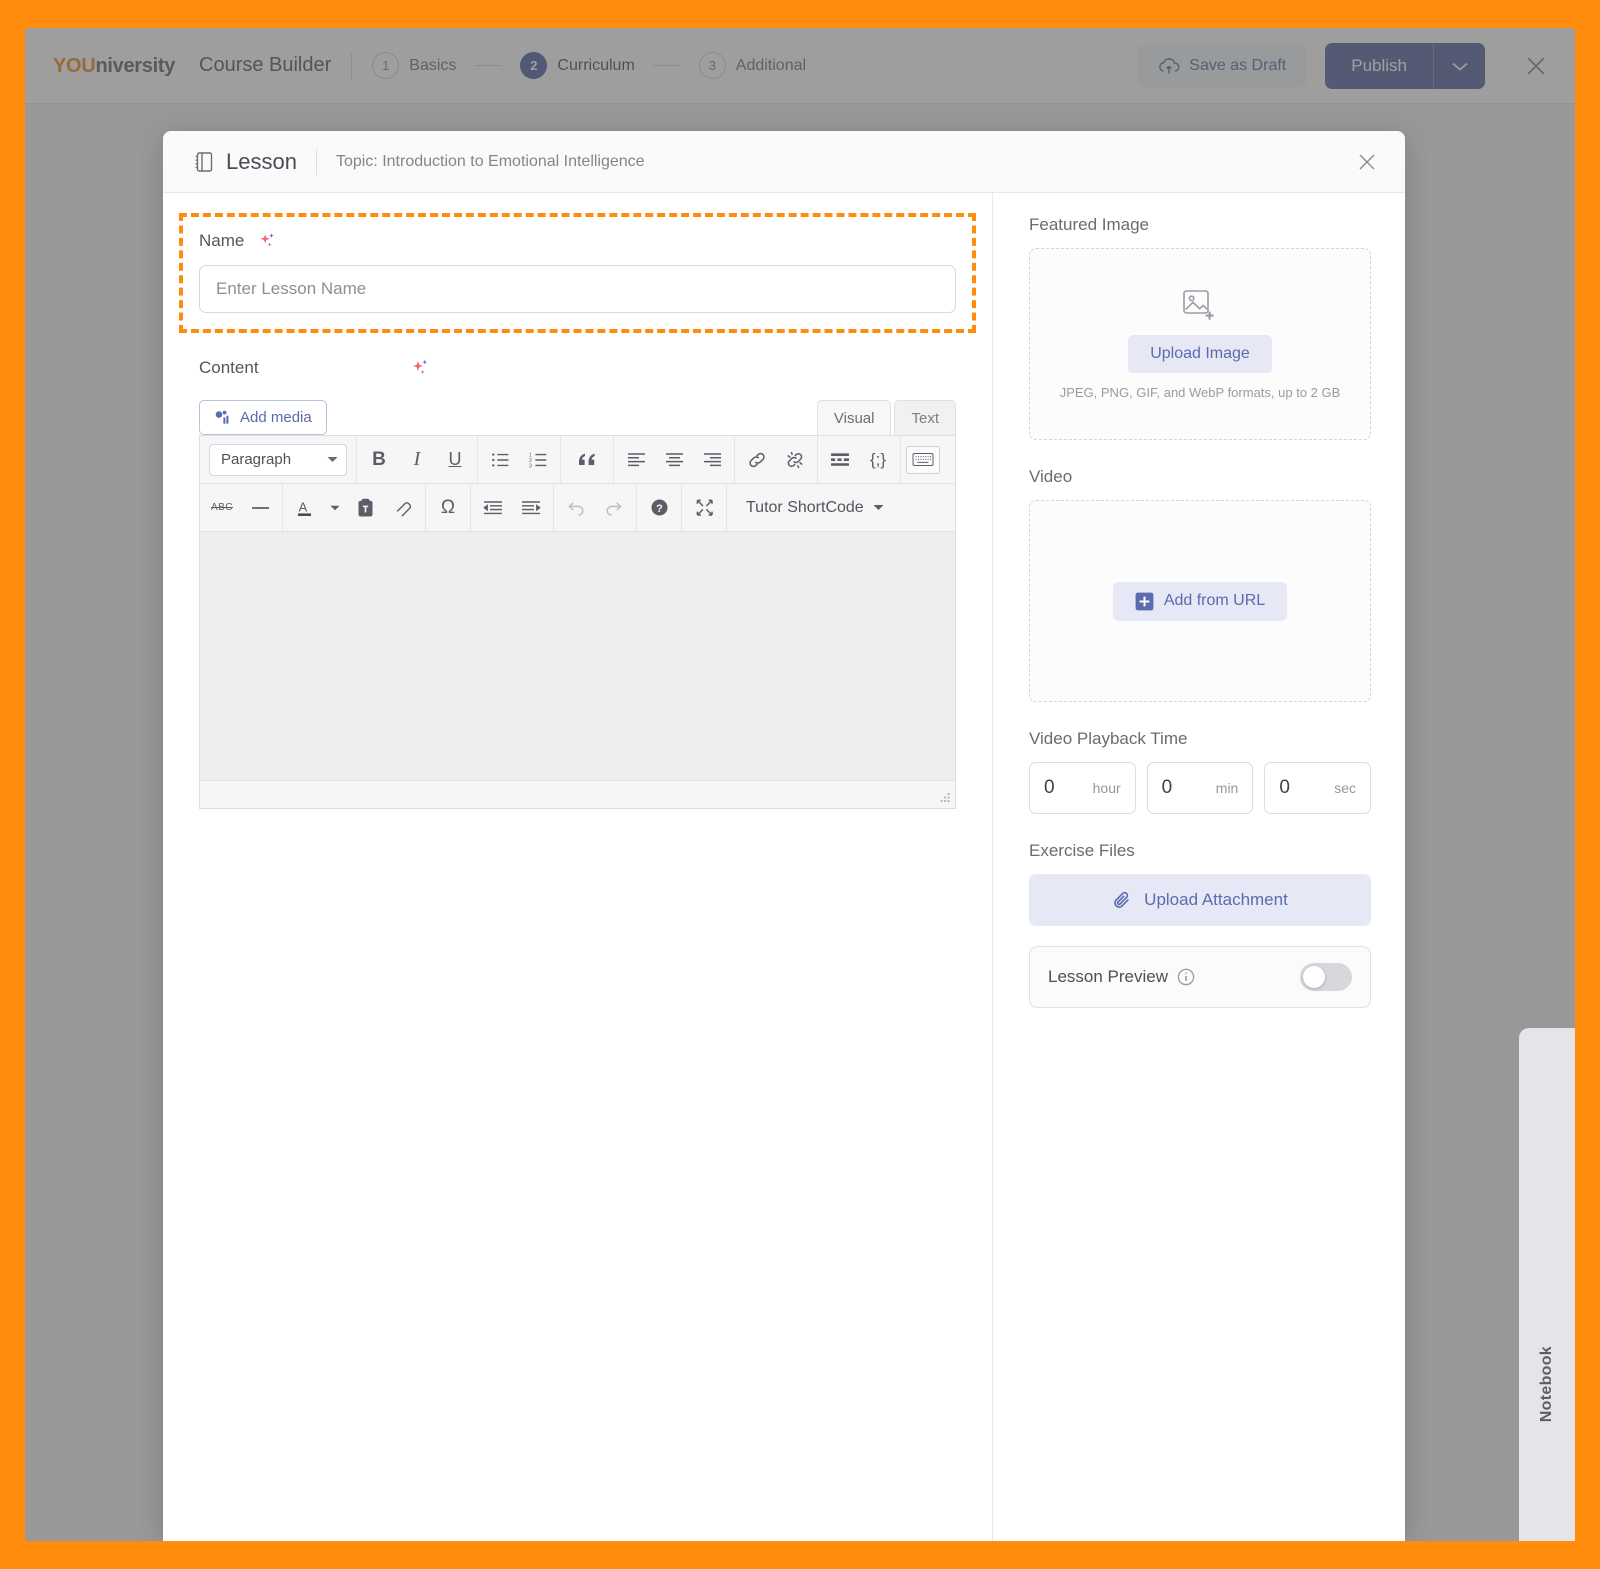  What do you see at coordinates (1186, 977) in the screenshot?
I see `info-icon` at bounding box center [1186, 977].